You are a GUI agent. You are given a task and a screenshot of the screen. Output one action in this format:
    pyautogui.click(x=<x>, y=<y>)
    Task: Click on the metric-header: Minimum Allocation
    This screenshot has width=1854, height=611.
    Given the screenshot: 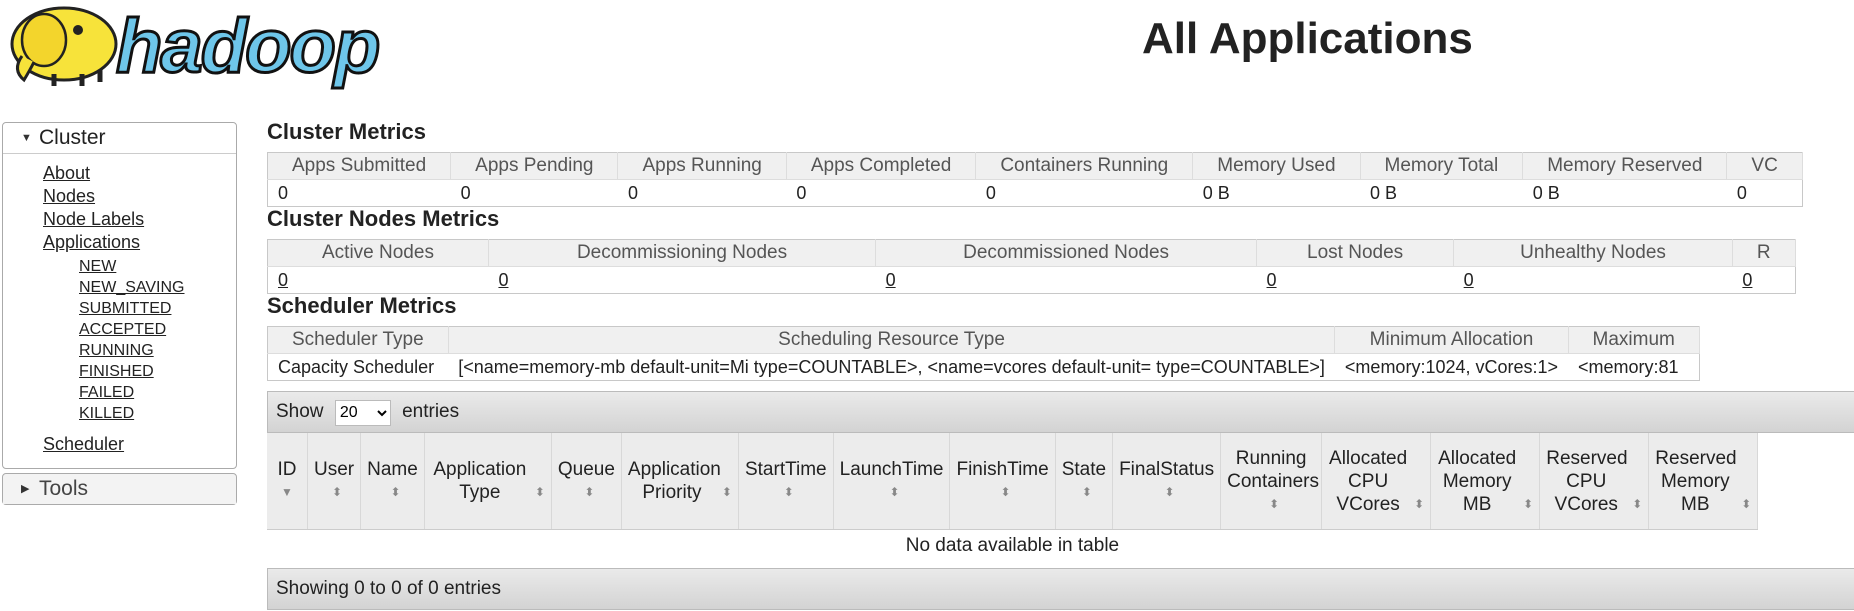 What is the action you would take?
    pyautogui.click(x=1451, y=340)
    